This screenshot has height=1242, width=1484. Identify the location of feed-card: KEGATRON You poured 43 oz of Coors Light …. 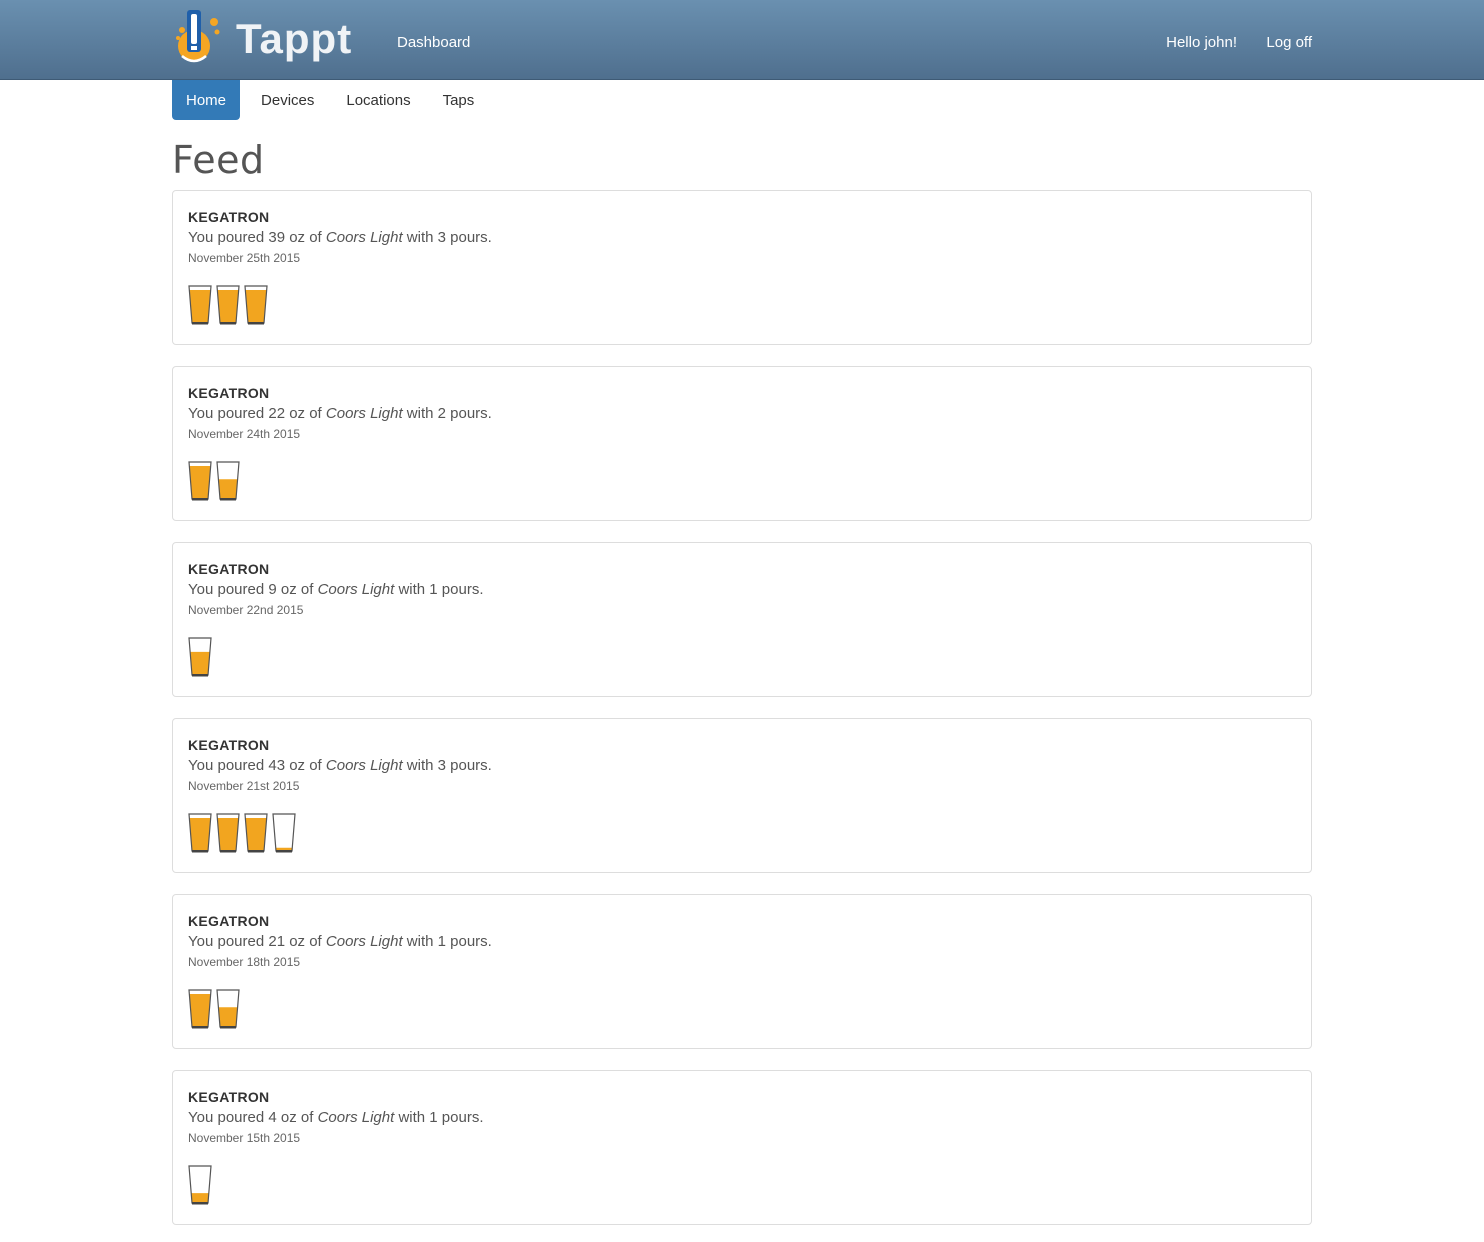
(742, 795).